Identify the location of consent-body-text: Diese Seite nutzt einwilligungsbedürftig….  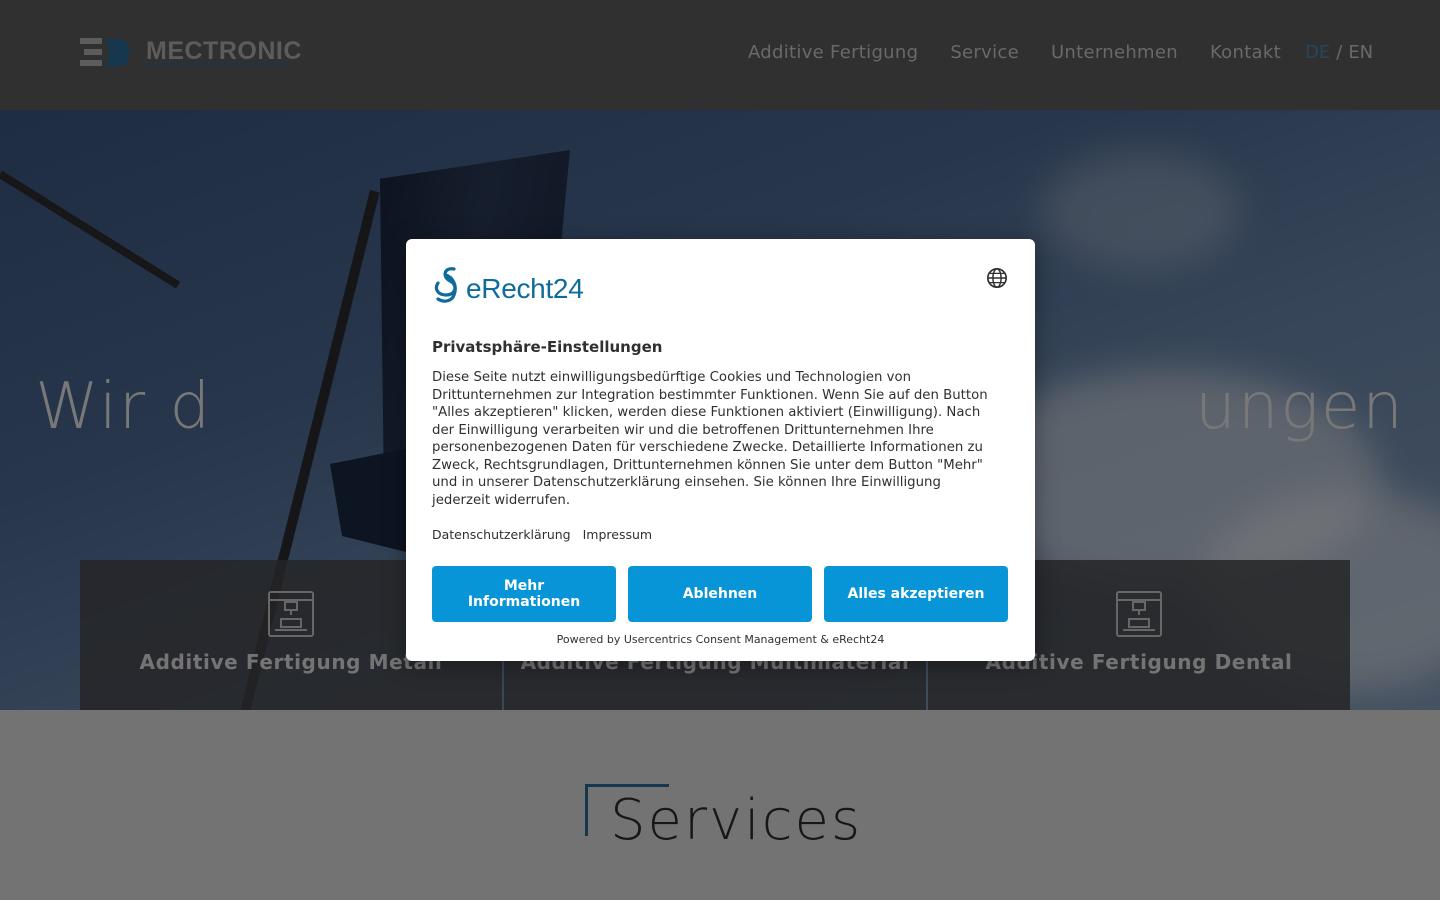
(710, 439).